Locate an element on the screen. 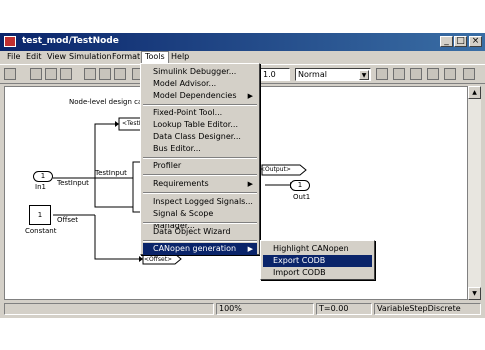 The height and width of the screenshot is (350, 485). title-bar: test_mod/TestNode _ □ × is located at coordinates (242, 42).